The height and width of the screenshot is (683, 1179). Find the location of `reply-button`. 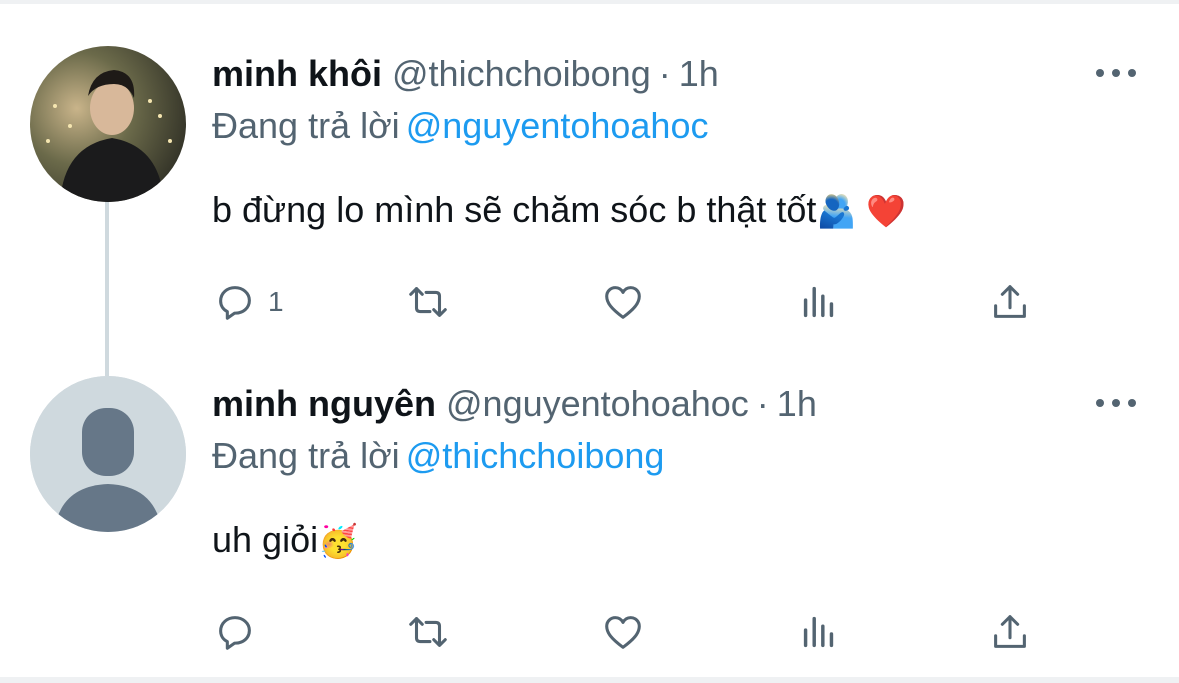

reply-button is located at coordinates (240, 632).